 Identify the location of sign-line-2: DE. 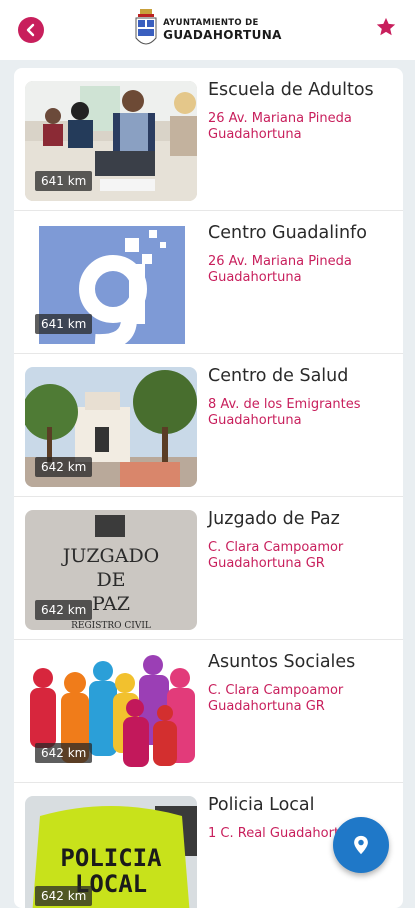
(110, 580).